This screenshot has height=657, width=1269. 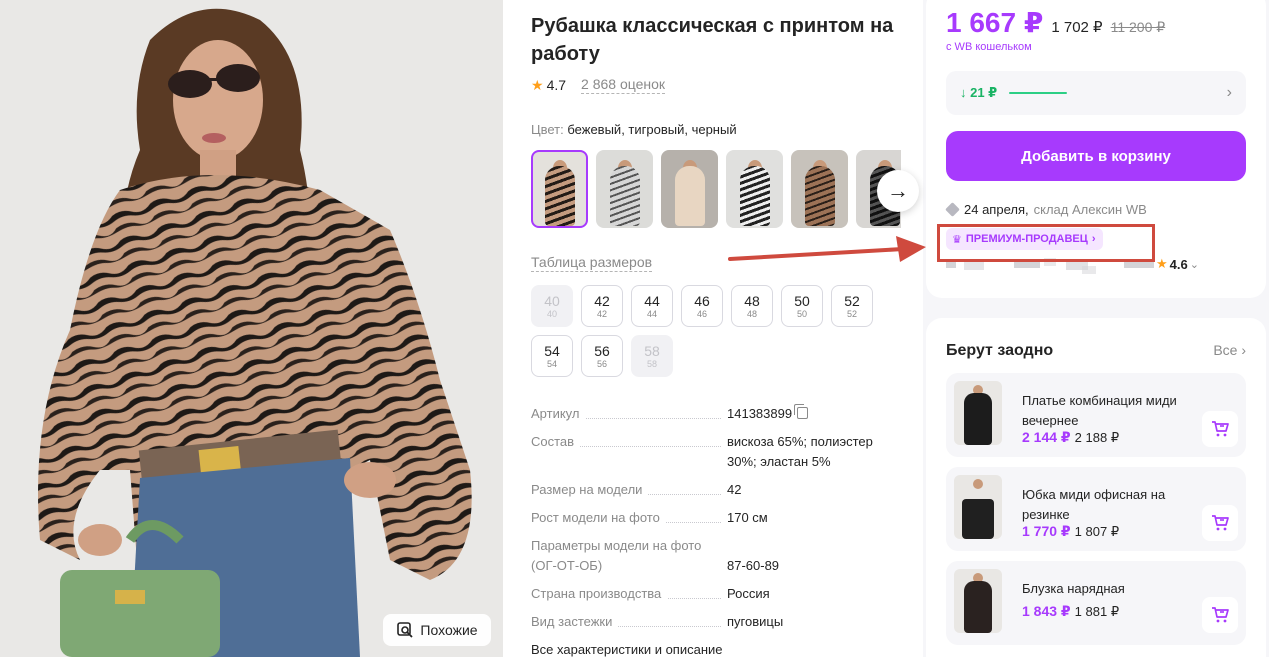 I want to click on price-row: 1 667 ₽ 1 702 ₽ 11 200 ₽, so click(x=1055, y=22).